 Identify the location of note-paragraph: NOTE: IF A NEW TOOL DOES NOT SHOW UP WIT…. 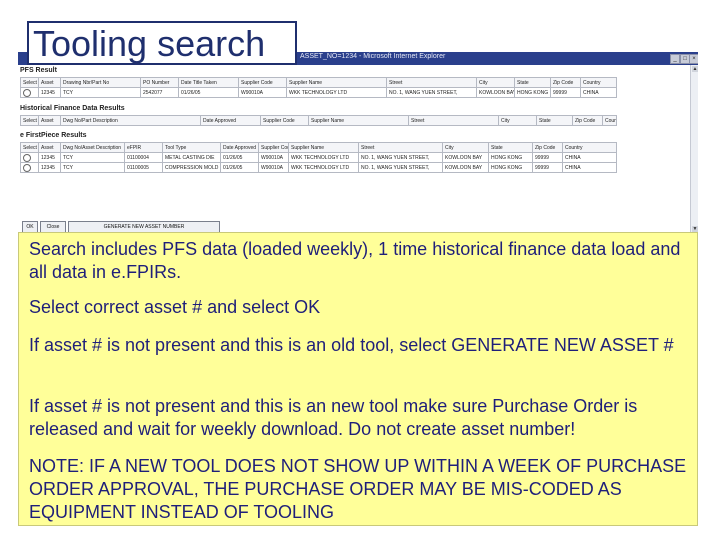
(358, 489).